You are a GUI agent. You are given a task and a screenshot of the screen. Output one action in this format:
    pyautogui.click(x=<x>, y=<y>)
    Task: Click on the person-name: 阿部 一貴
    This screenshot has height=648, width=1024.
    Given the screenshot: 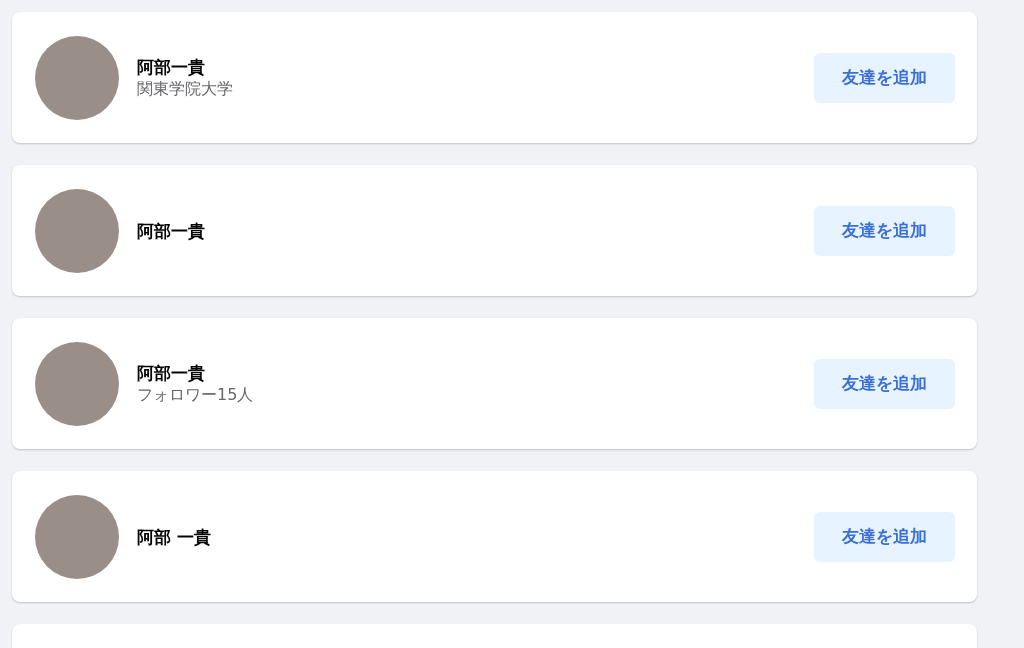 What is the action you would take?
    pyautogui.click(x=475, y=536)
    